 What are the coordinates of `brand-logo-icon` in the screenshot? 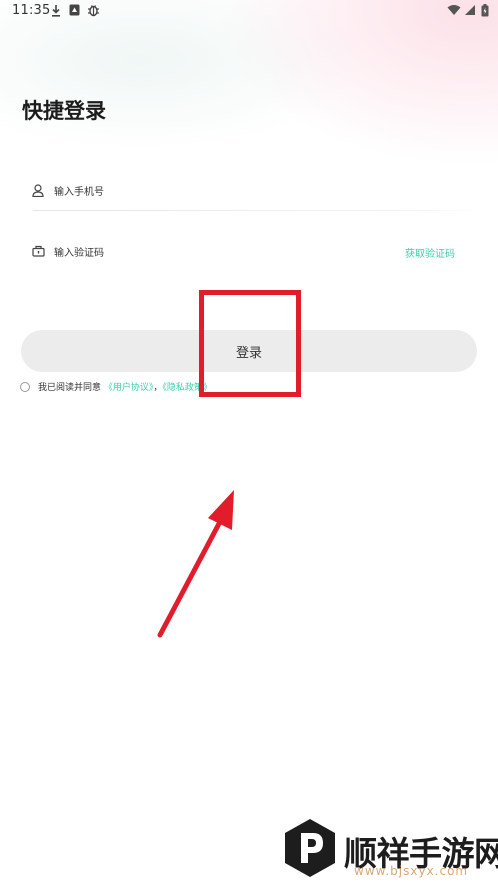 It's located at (310, 848).